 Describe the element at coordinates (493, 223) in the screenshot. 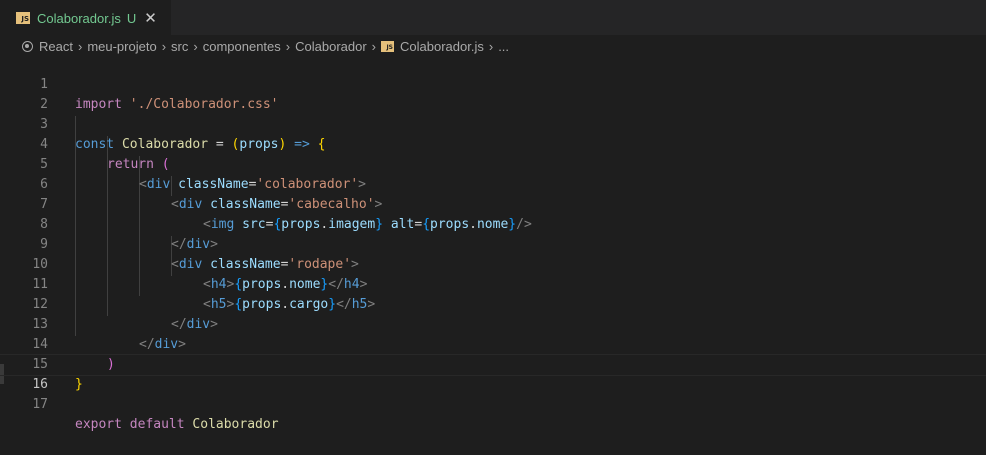

I see `code-line: 8 </div>` at that location.